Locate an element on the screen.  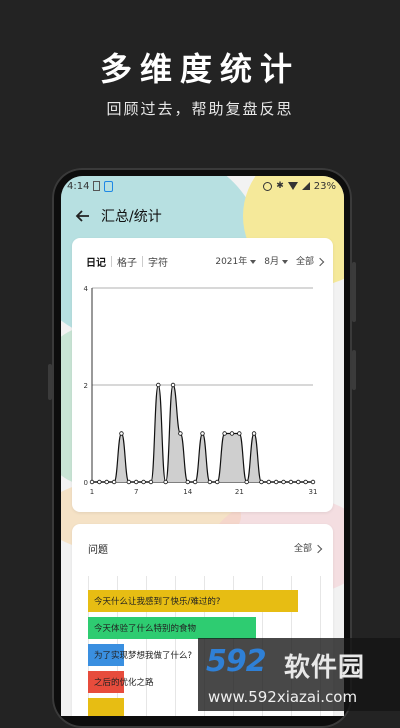
nav-bar: 汇总/统计 is located at coordinates (202, 216).